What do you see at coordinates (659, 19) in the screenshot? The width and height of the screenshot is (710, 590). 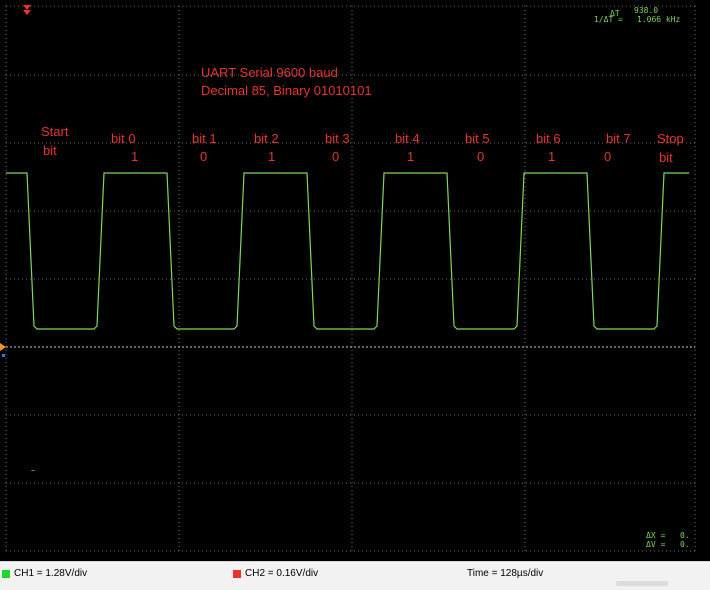 I see `frequency-value: 1.066 kHz` at bounding box center [659, 19].